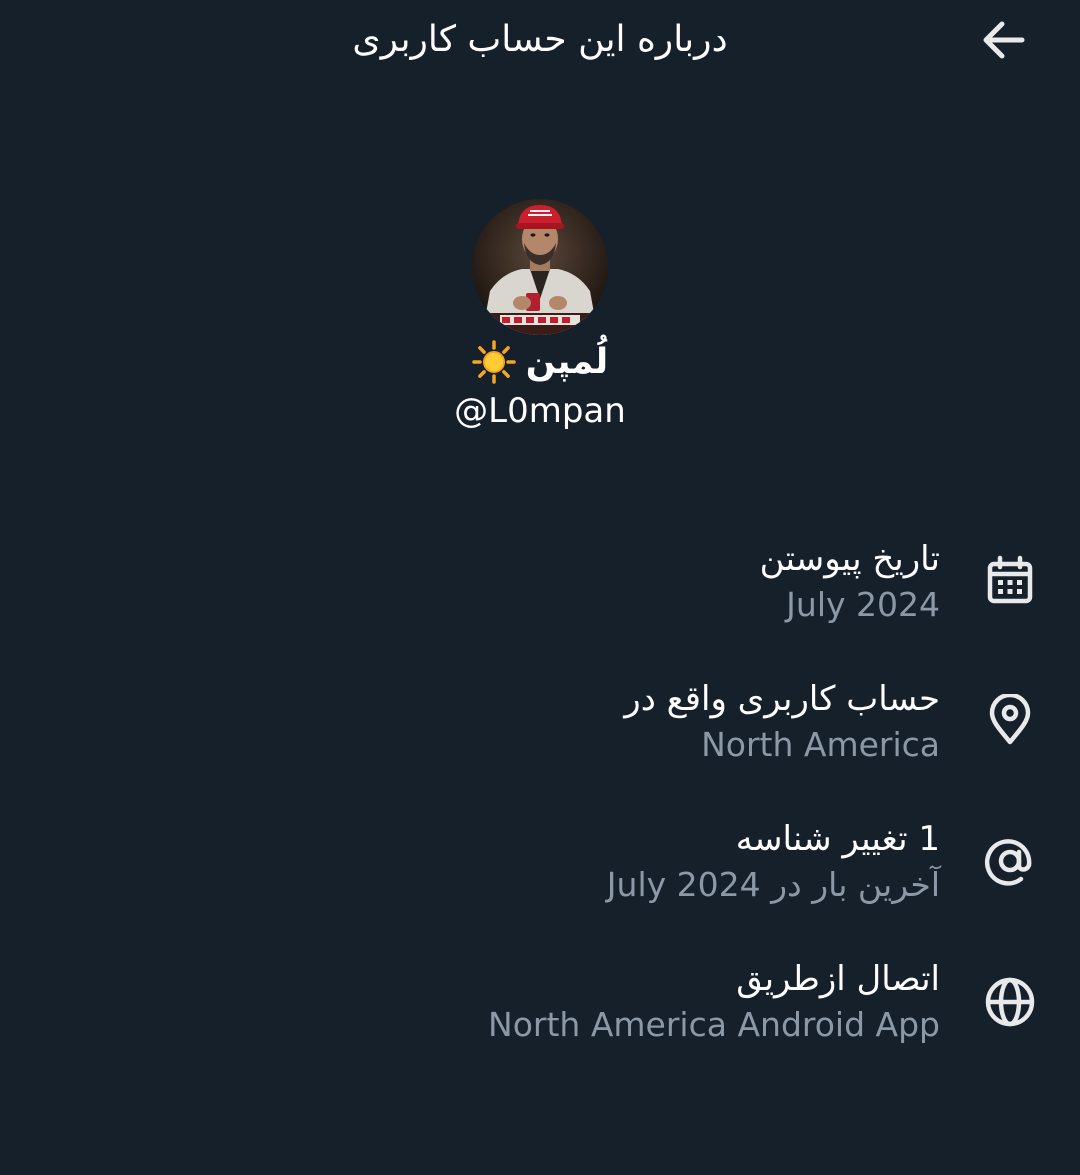 This screenshot has width=1080, height=1175. I want to click on display-name: لُمپن, so click(567, 362).